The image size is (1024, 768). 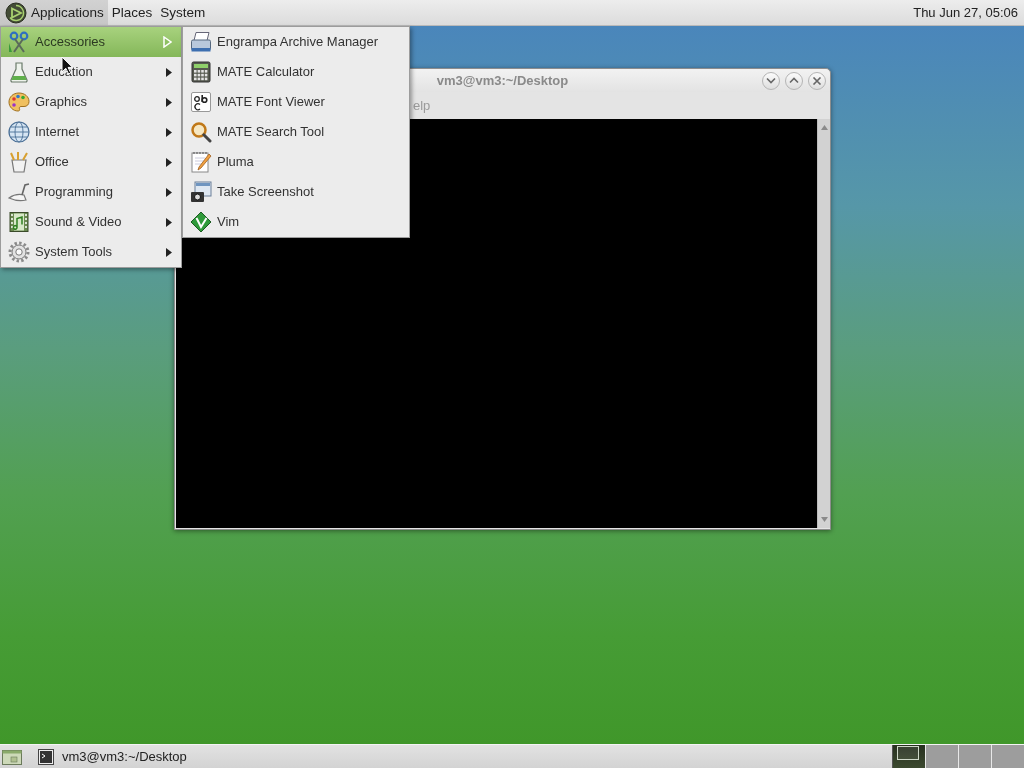 I want to click on film-strip-icon, so click(x=19, y=222).